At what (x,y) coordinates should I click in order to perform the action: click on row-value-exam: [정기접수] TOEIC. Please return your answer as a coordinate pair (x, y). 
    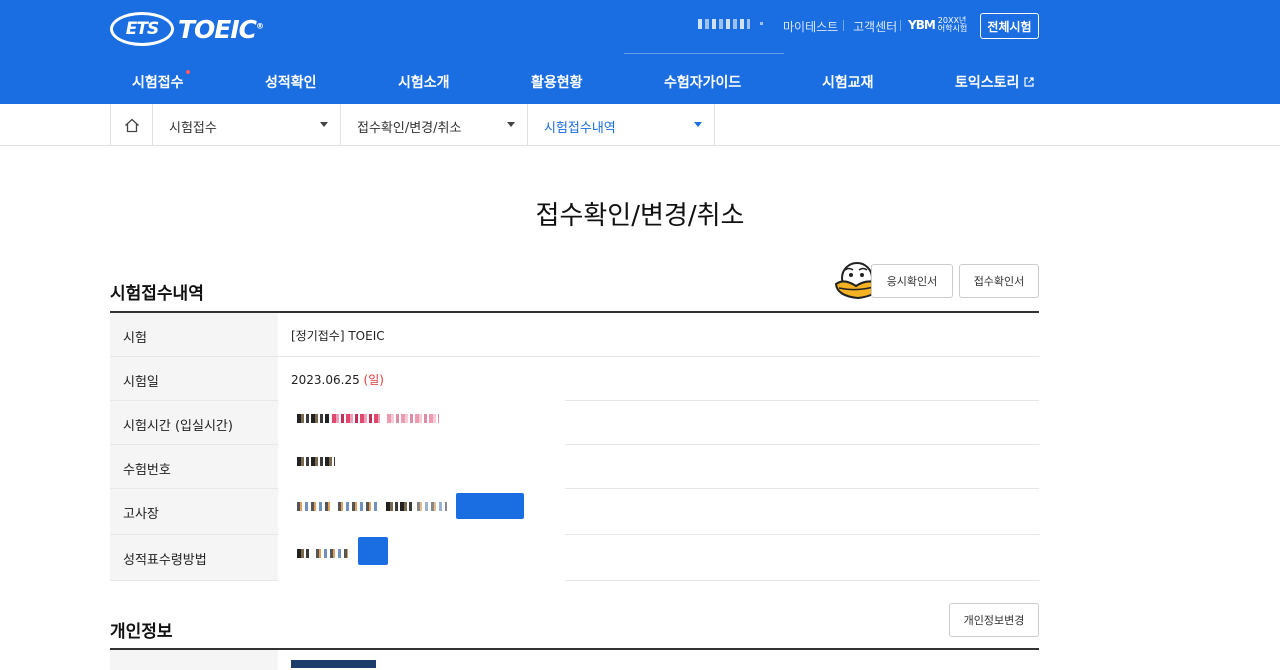
    Looking at the image, I should click on (338, 336).